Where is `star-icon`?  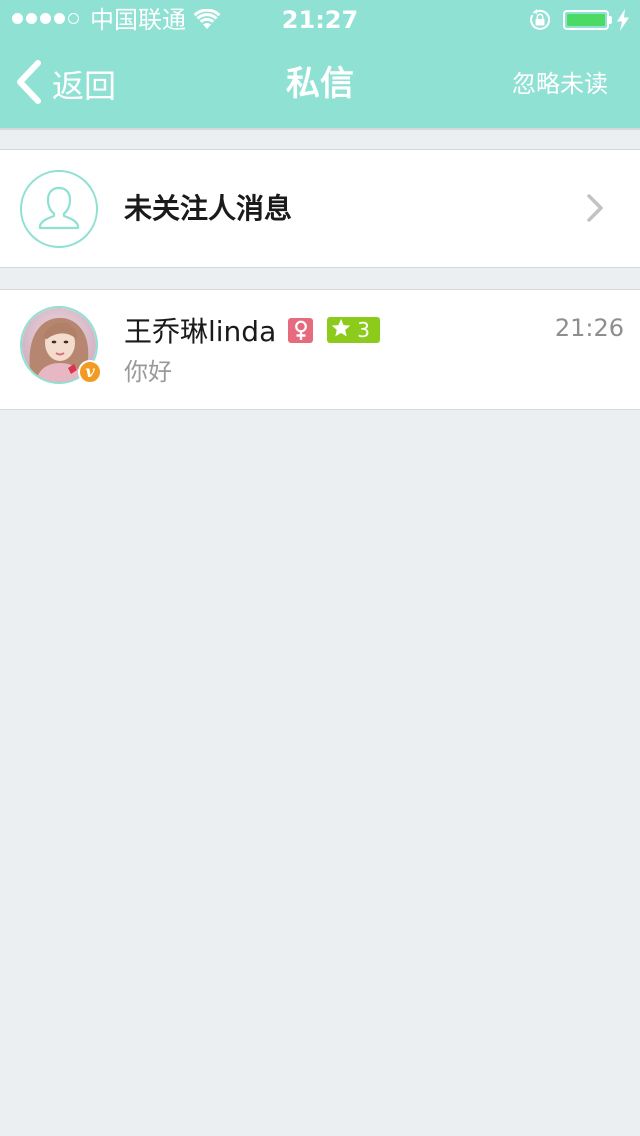
star-icon is located at coordinates (341, 330).